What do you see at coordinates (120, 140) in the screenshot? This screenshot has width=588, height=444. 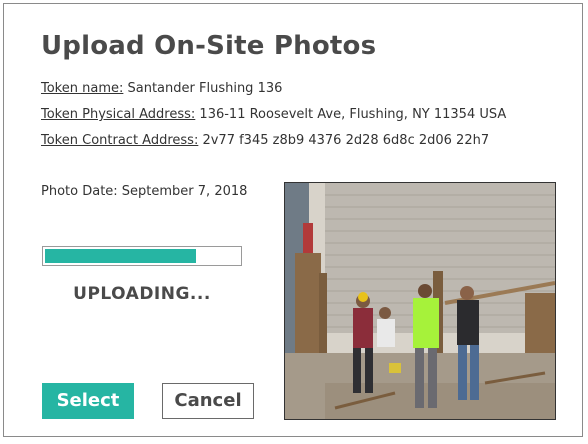 I see `token-contract-address-label: Token Contract Address:` at bounding box center [120, 140].